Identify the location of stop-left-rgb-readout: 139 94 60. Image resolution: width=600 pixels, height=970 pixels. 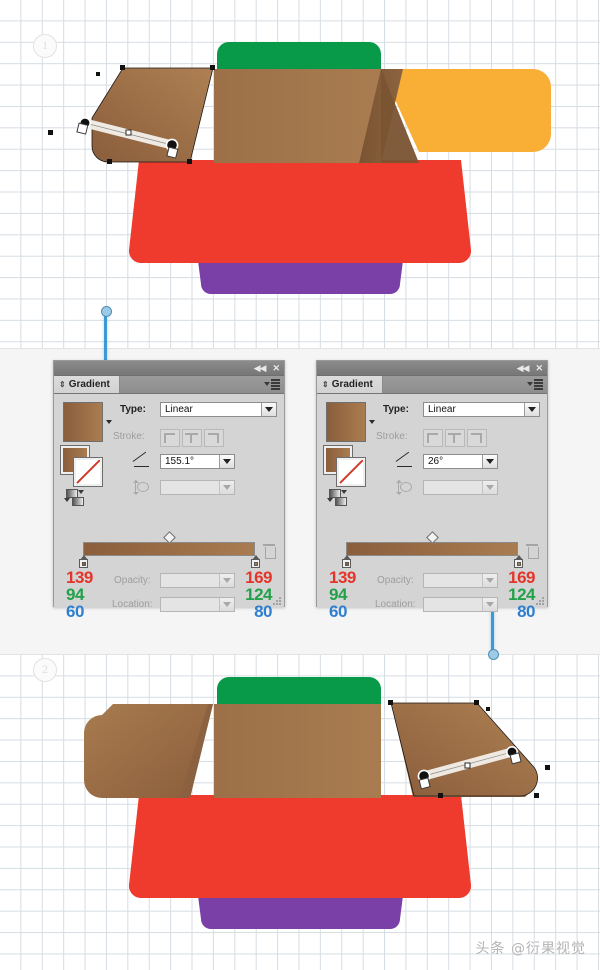
(342, 594).